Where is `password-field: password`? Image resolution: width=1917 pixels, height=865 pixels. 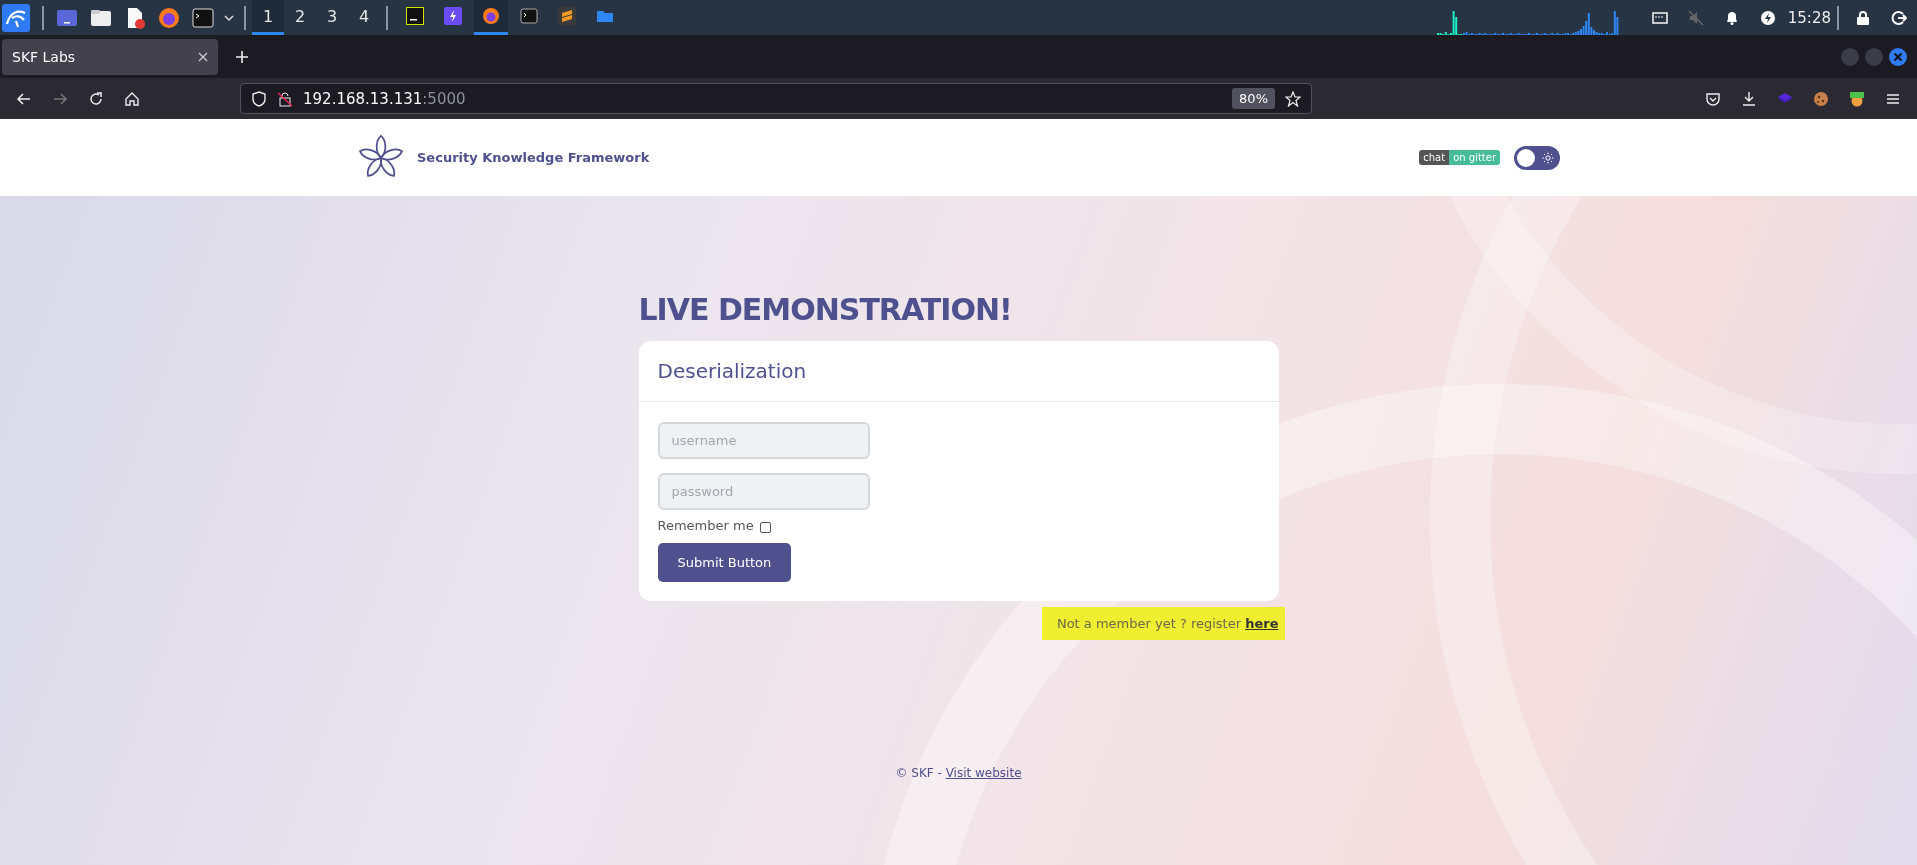
password-field: password is located at coordinates (763, 491).